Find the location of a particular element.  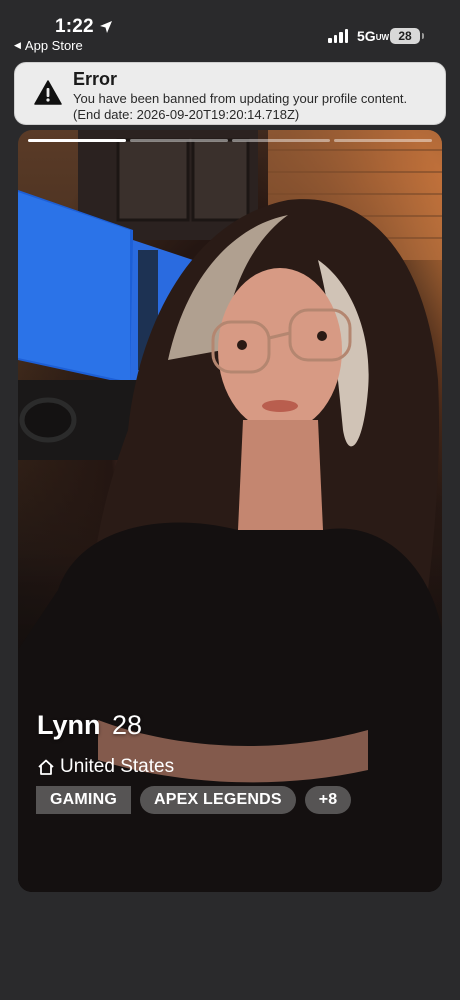

status-time: 1:22 is located at coordinates (74, 26).